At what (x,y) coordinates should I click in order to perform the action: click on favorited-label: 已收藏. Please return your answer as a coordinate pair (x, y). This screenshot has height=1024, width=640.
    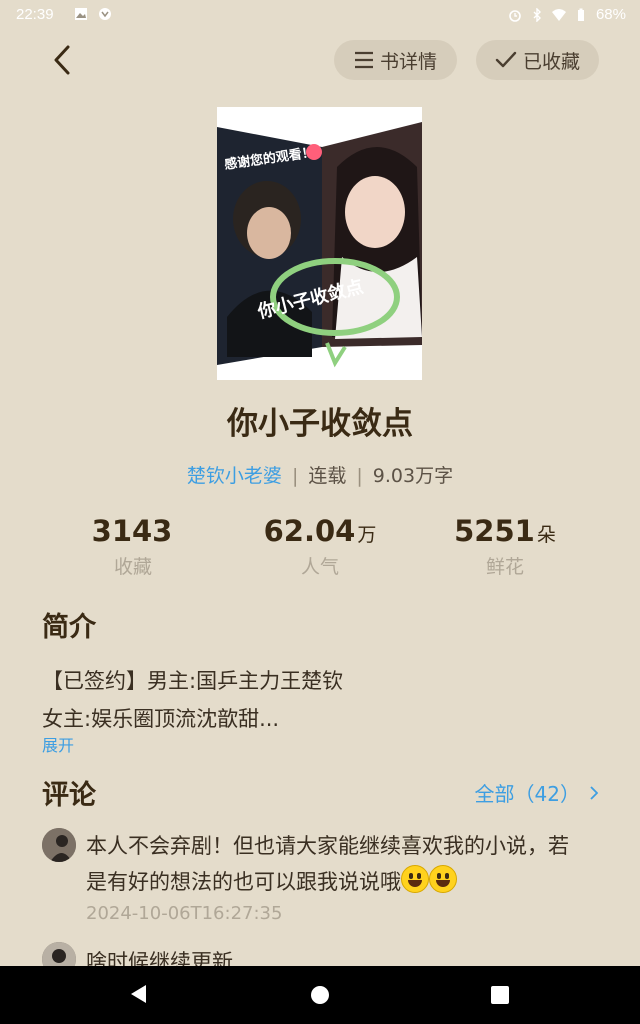
    Looking at the image, I should click on (551, 61).